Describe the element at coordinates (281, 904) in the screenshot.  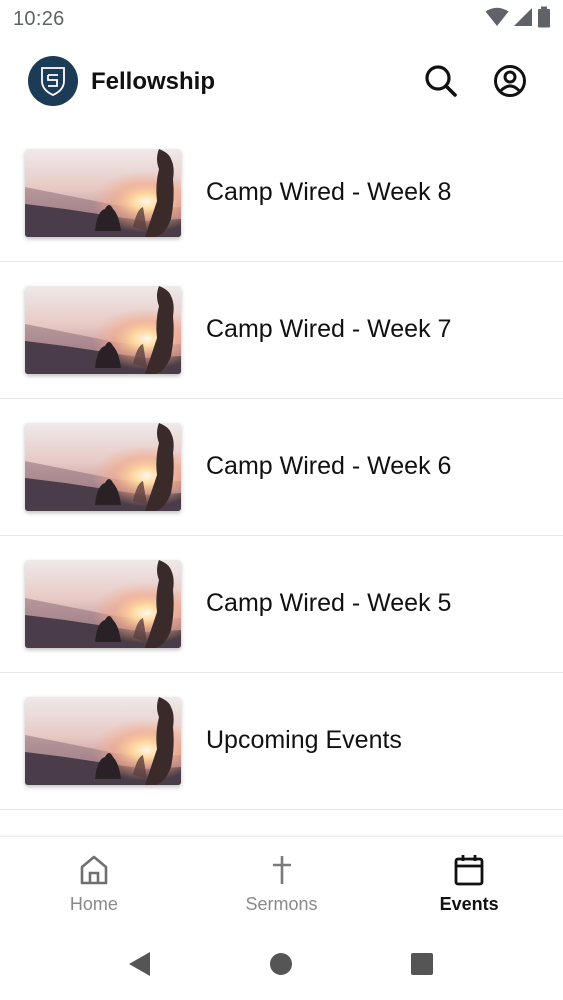
I see `tab-label: Sermons` at that location.